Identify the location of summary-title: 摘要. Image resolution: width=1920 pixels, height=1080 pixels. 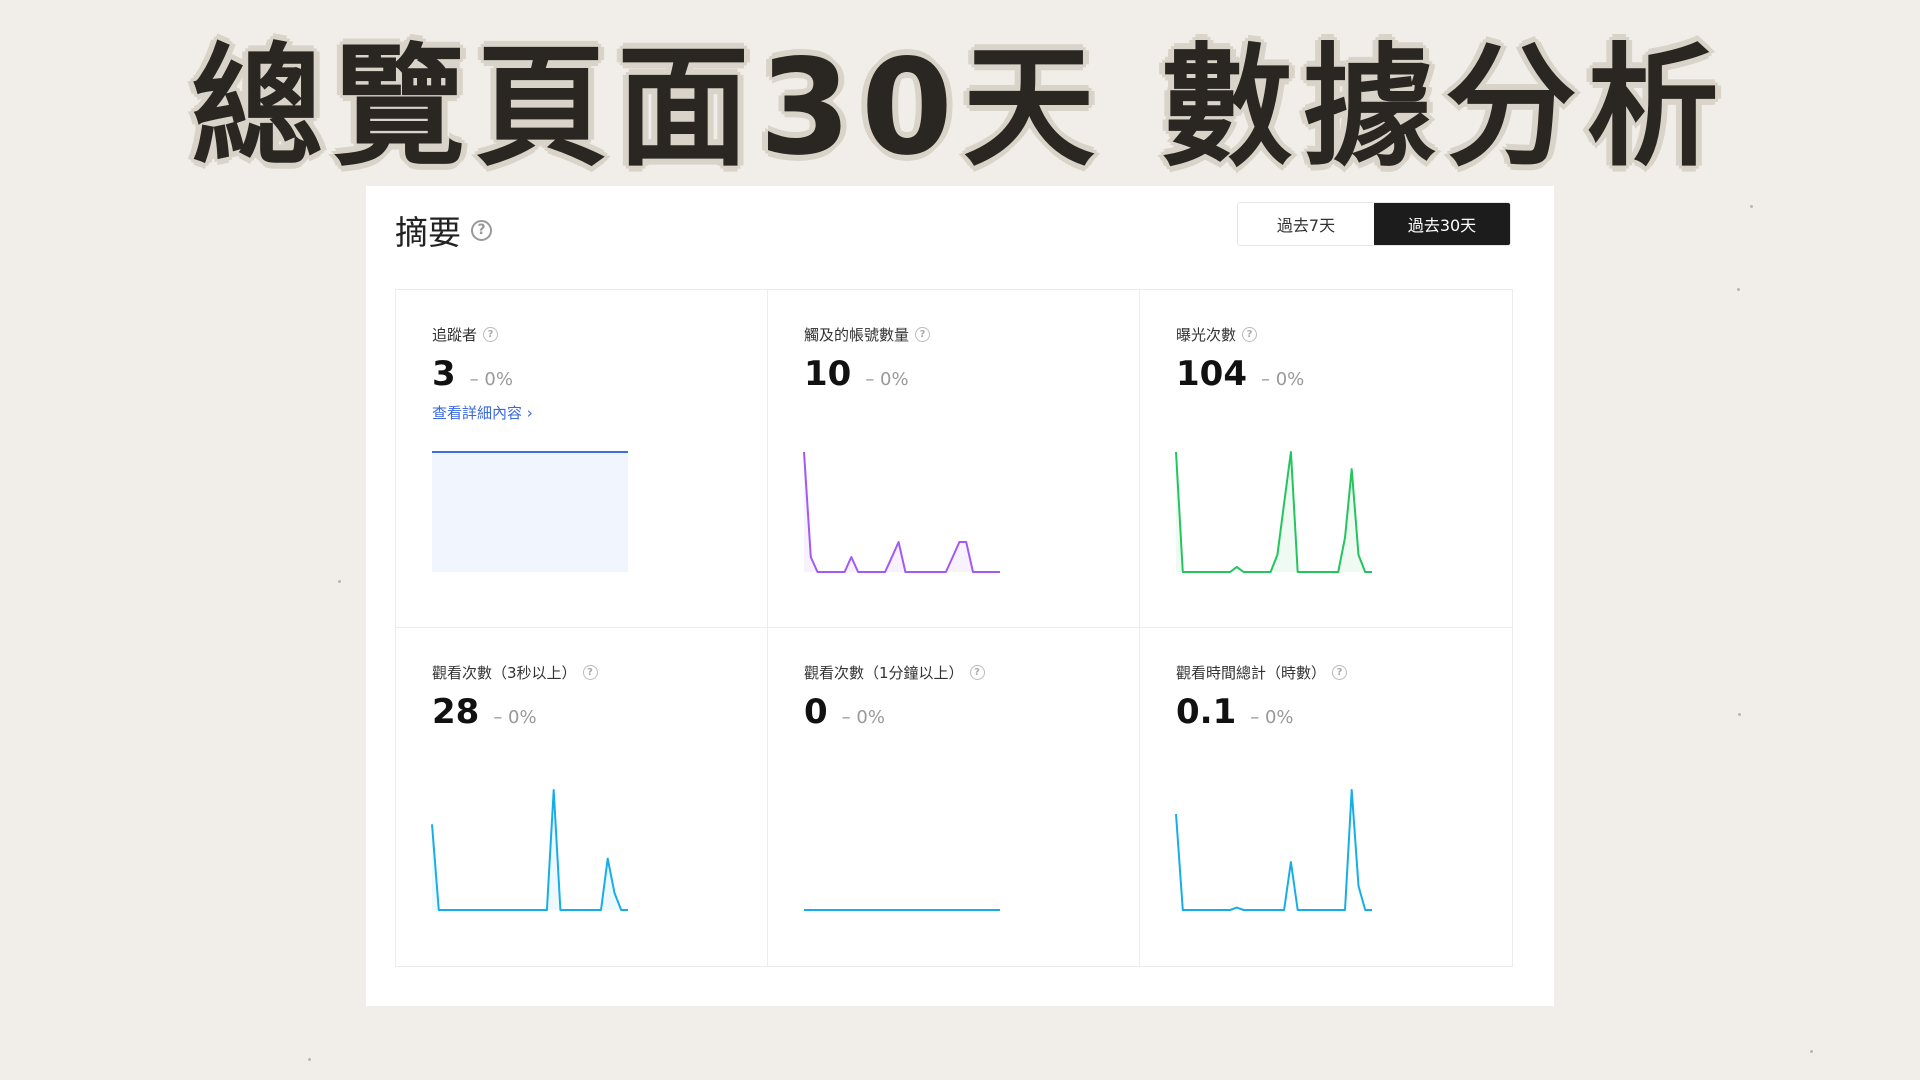
(428, 232).